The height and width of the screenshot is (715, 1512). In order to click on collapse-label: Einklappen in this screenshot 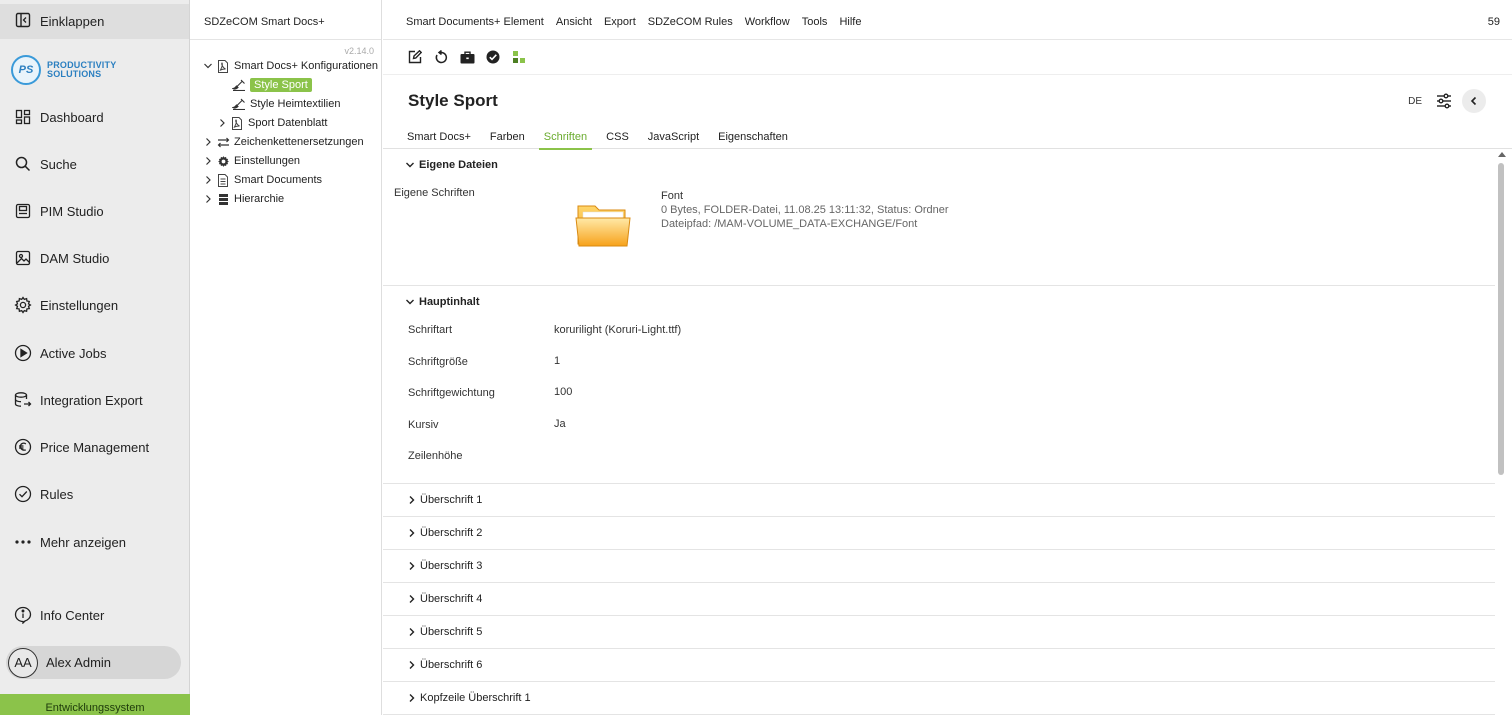, I will do `click(72, 21)`.